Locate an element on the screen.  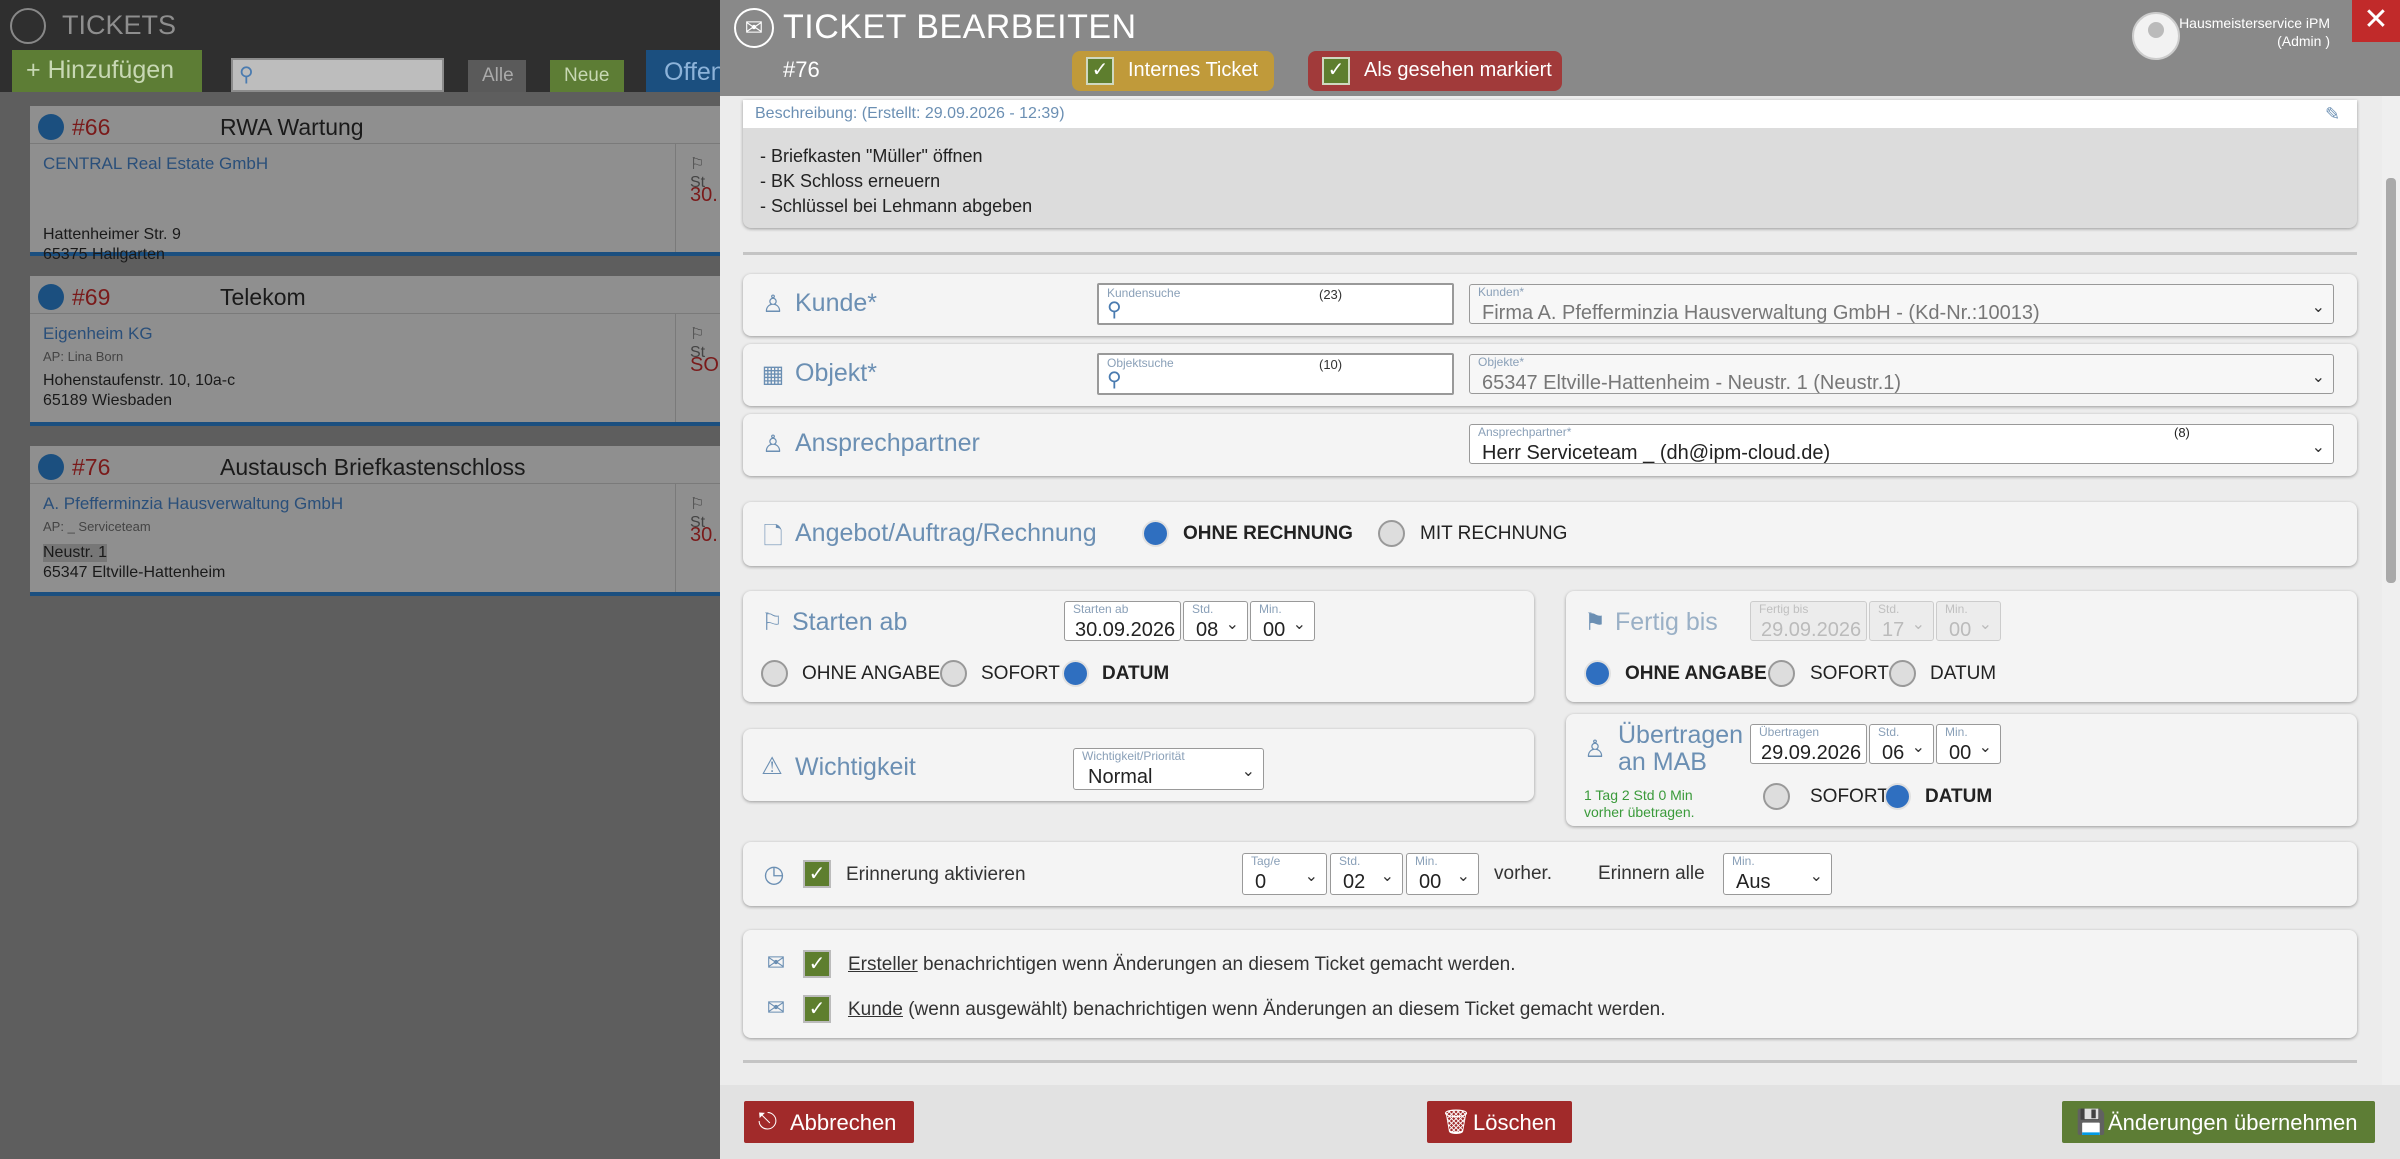
start-label: Starten ab is located at coordinates (850, 622).